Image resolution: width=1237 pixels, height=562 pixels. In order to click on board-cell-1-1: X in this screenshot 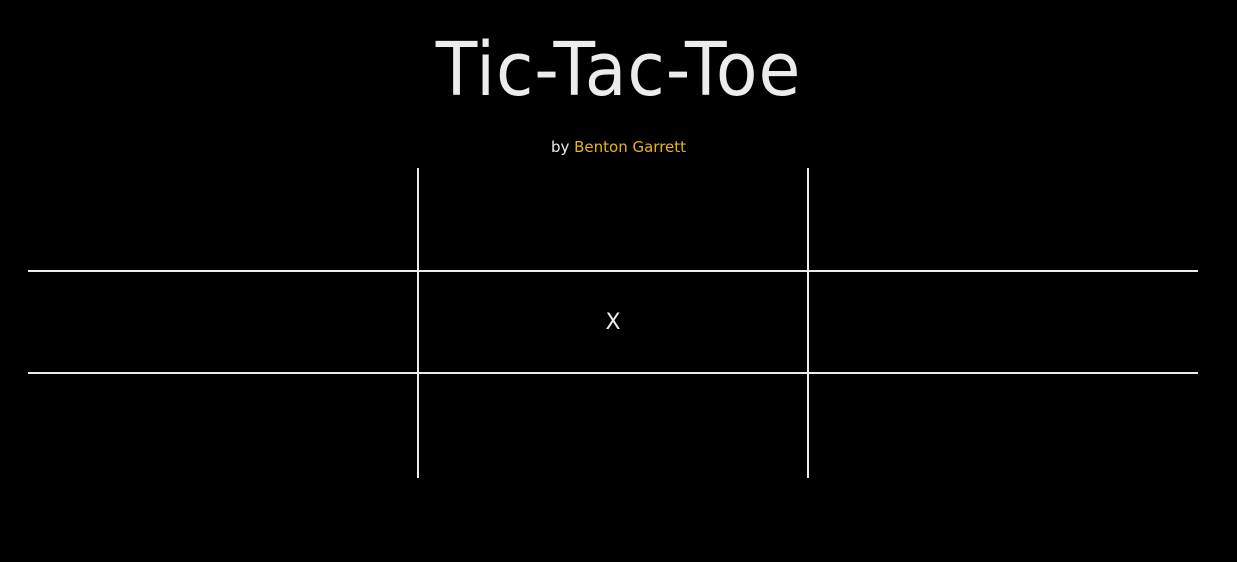, I will do `click(613, 322)`.